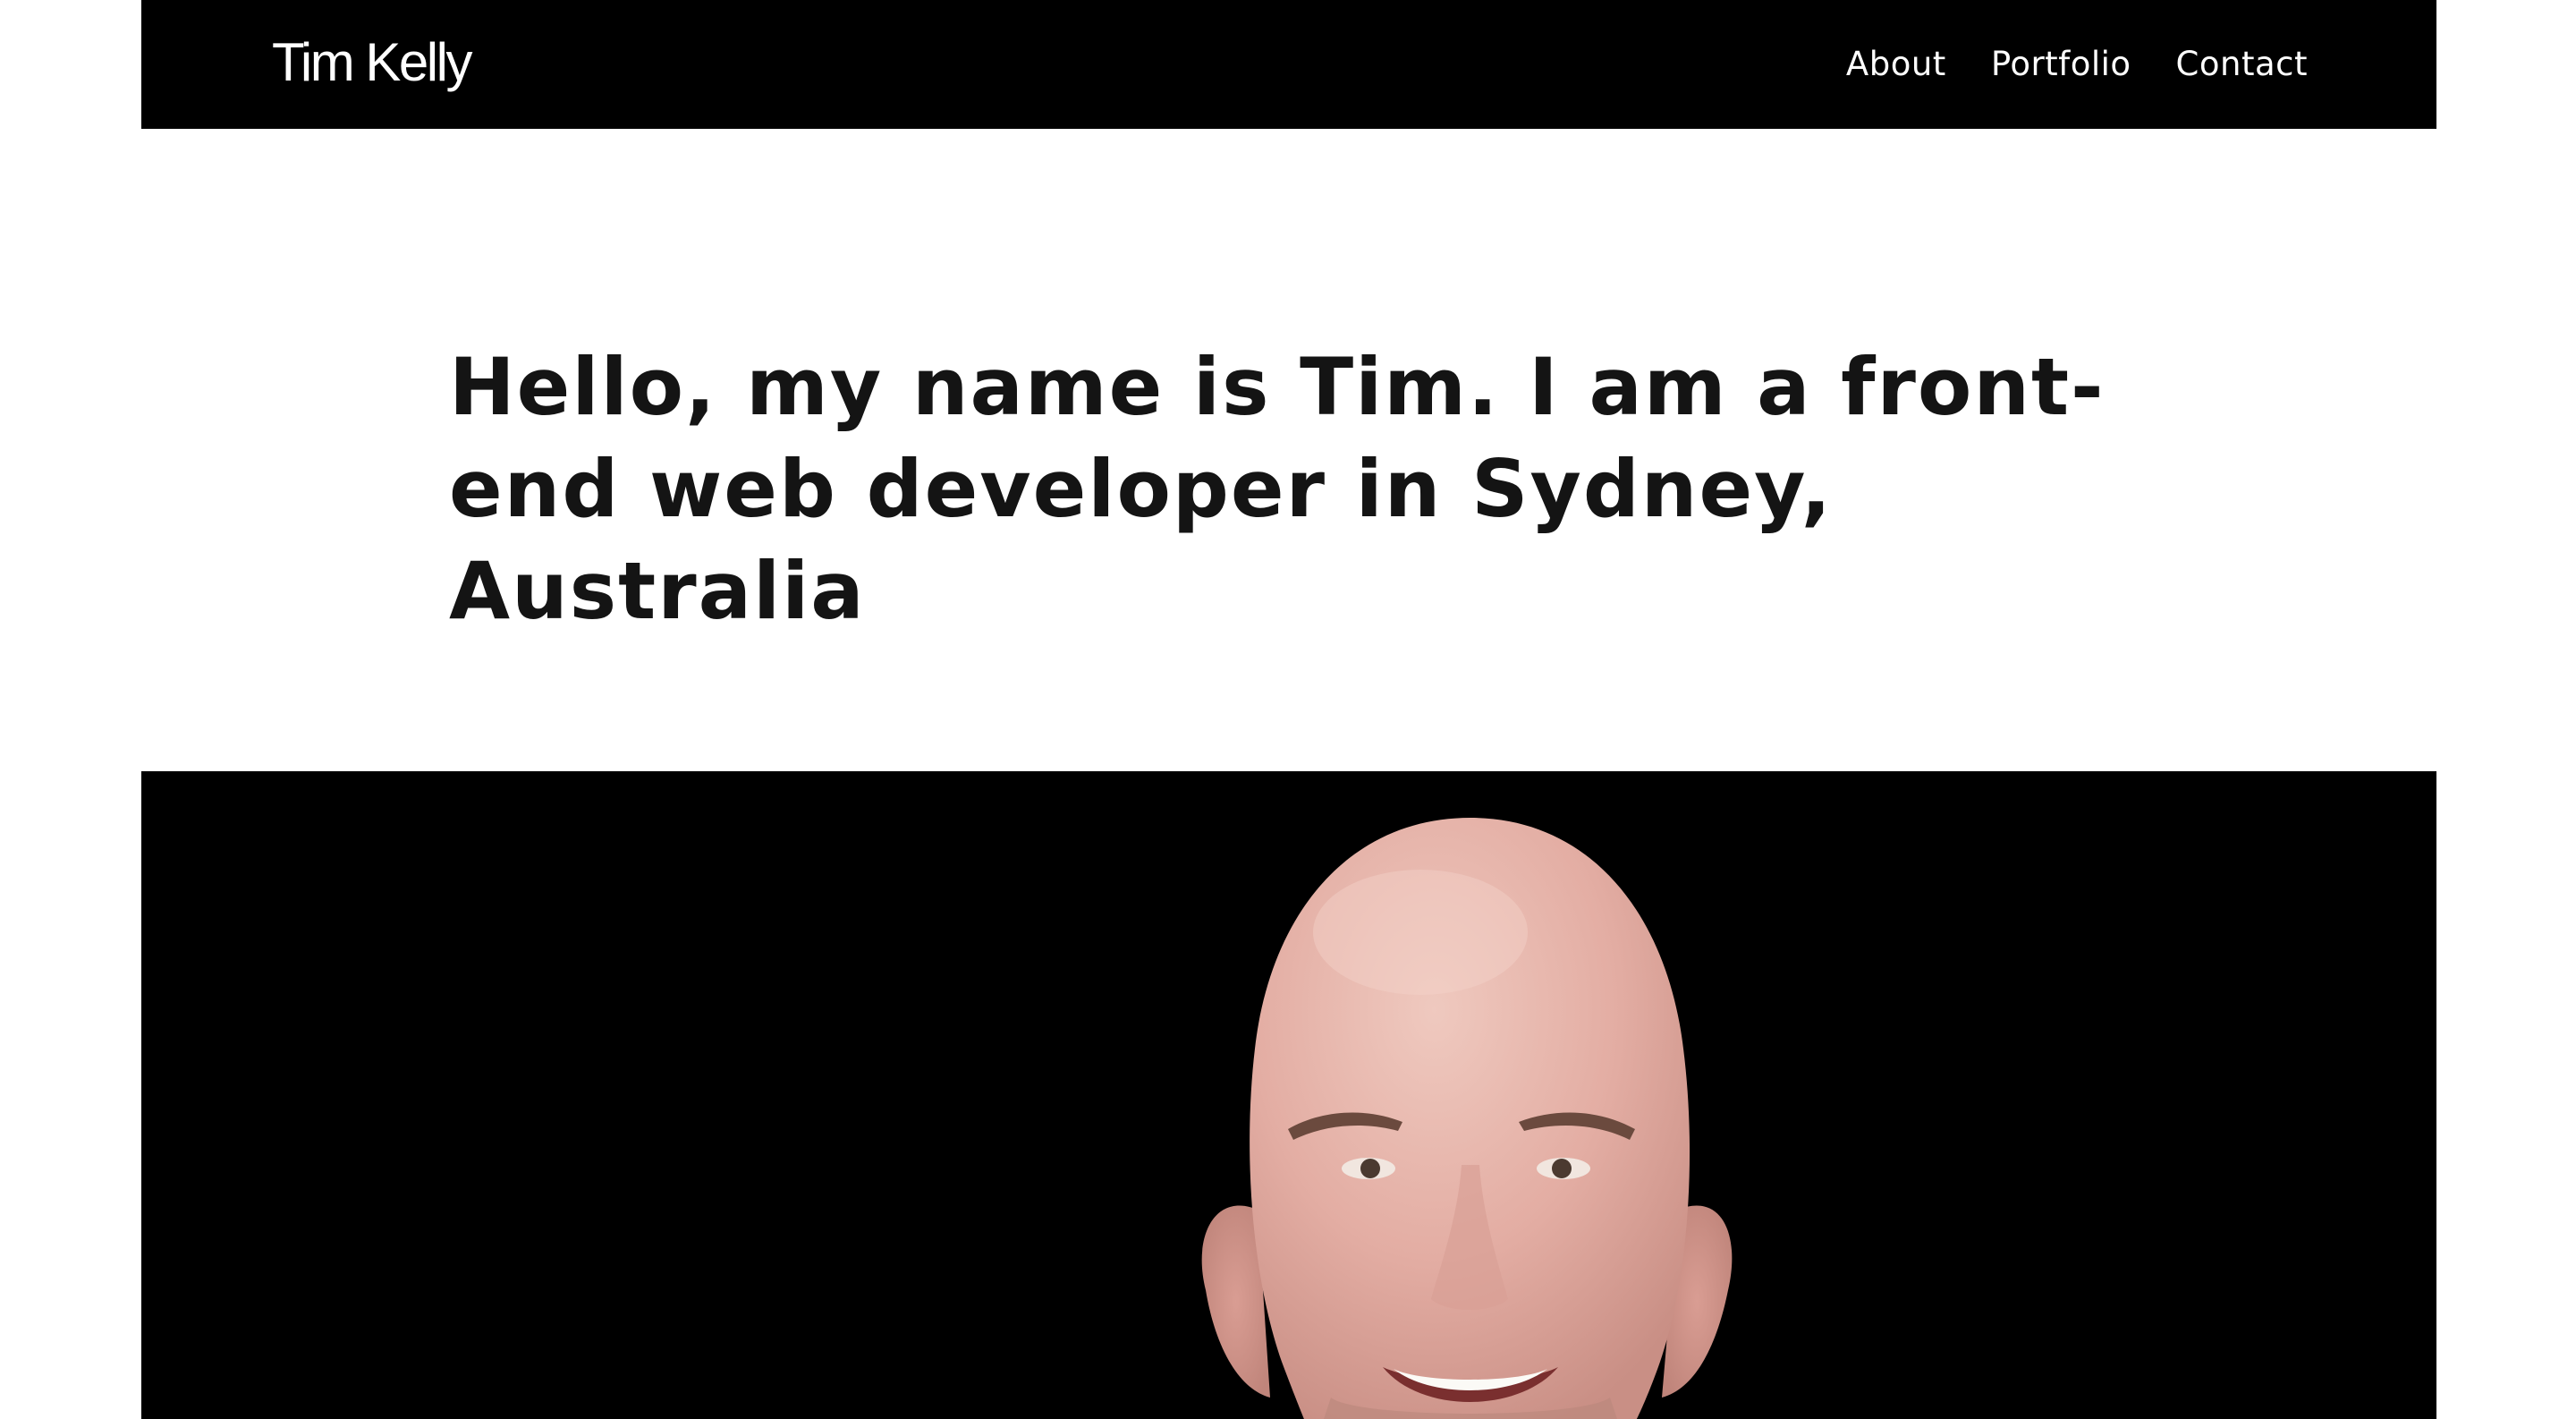 This screenshot has width=2576, height=1419. Describe the element at coordinates (1288, 64) in the screenshot. I see `site-header: Tim Kelly About Portfolio Contact` at that location.